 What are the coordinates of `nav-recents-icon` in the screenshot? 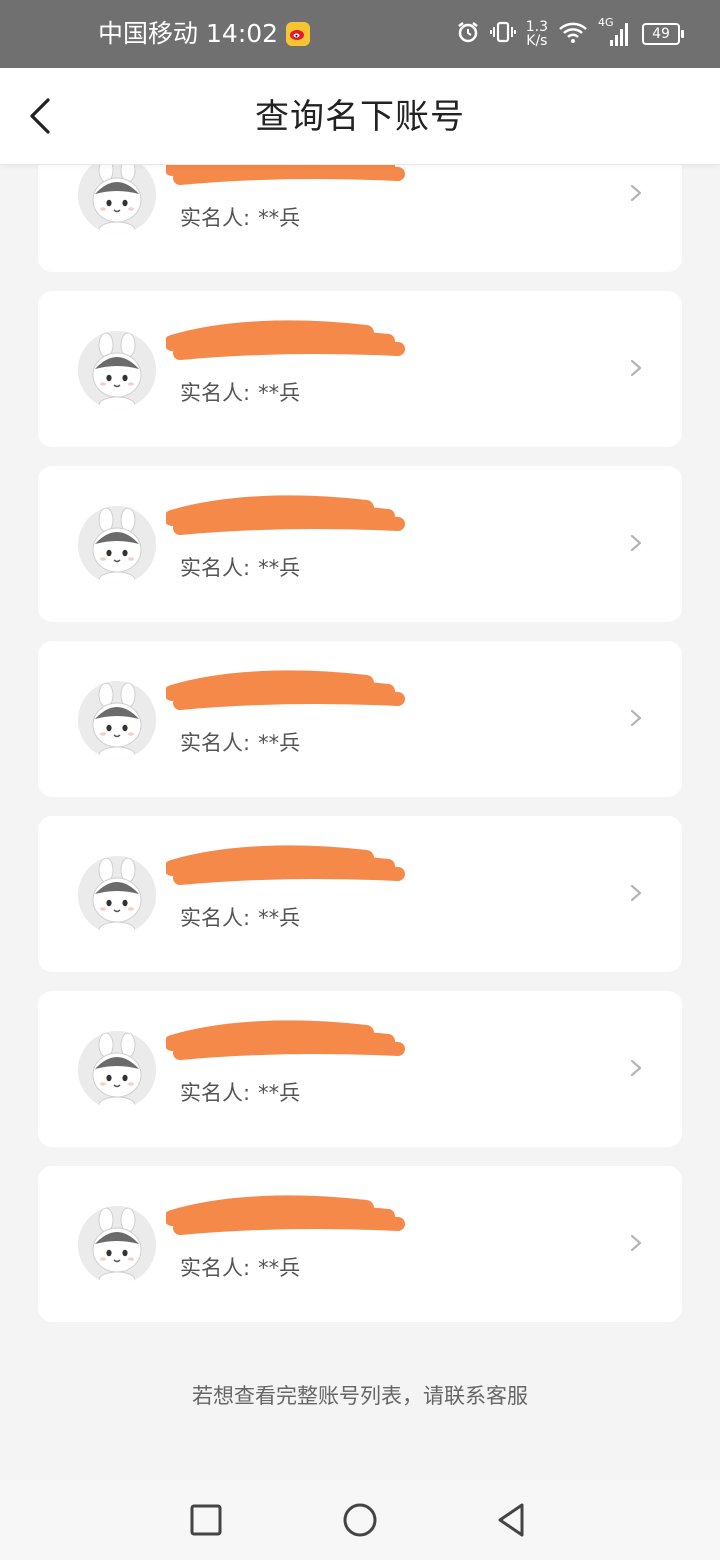 It's located at (206, 1520).